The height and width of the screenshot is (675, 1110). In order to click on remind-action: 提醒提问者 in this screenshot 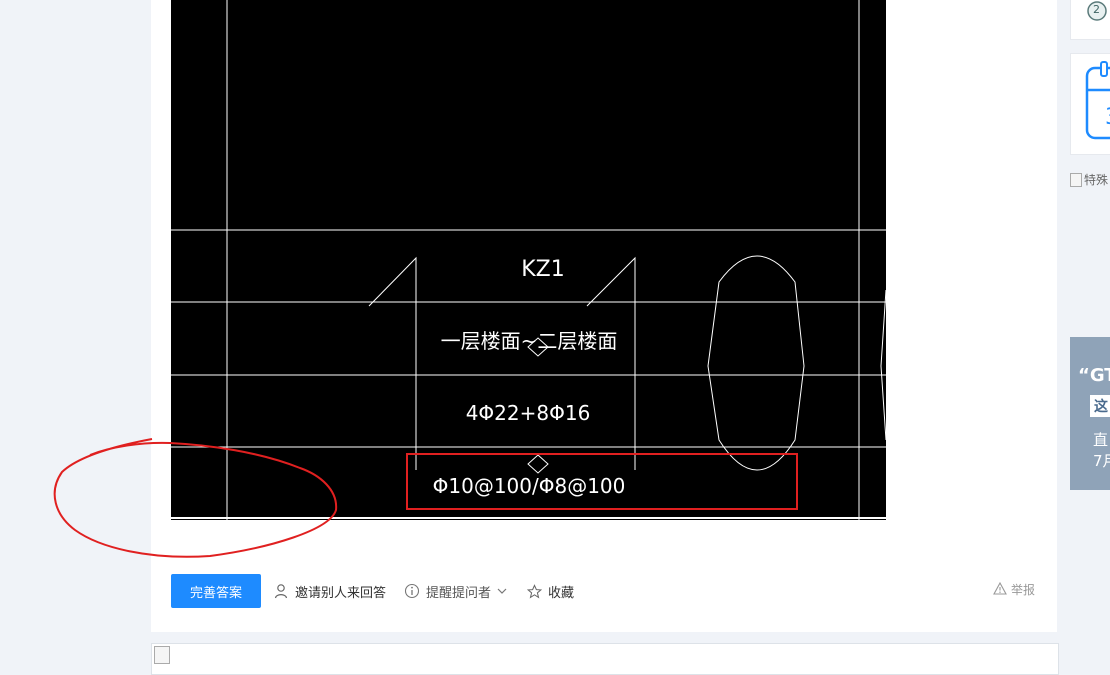, I will do `click(455, 591)`.